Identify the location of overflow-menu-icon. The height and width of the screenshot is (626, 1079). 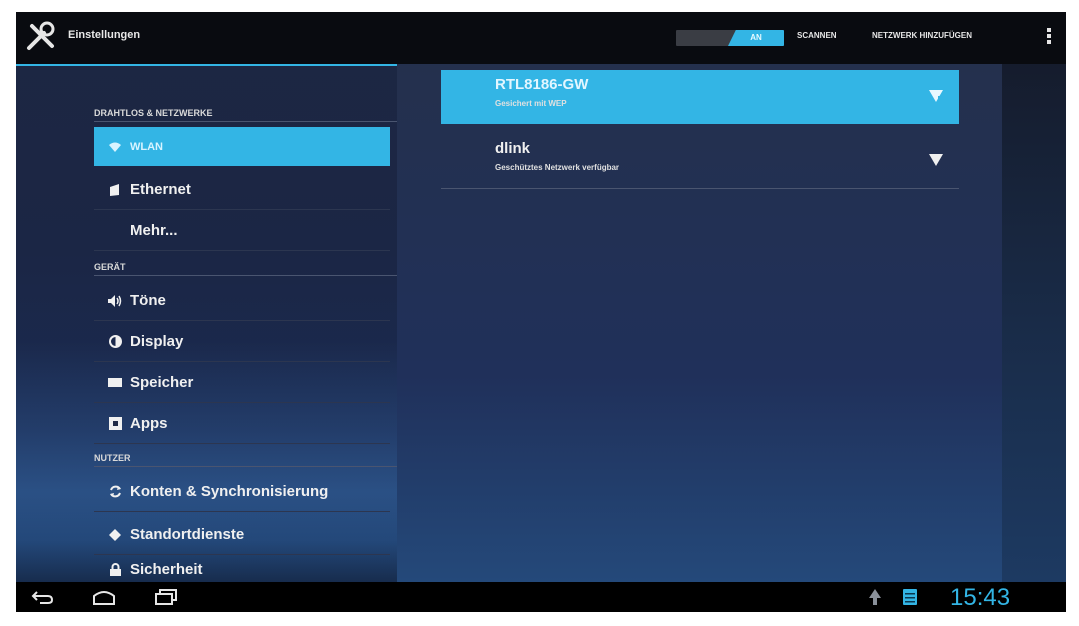
(1049, 38).